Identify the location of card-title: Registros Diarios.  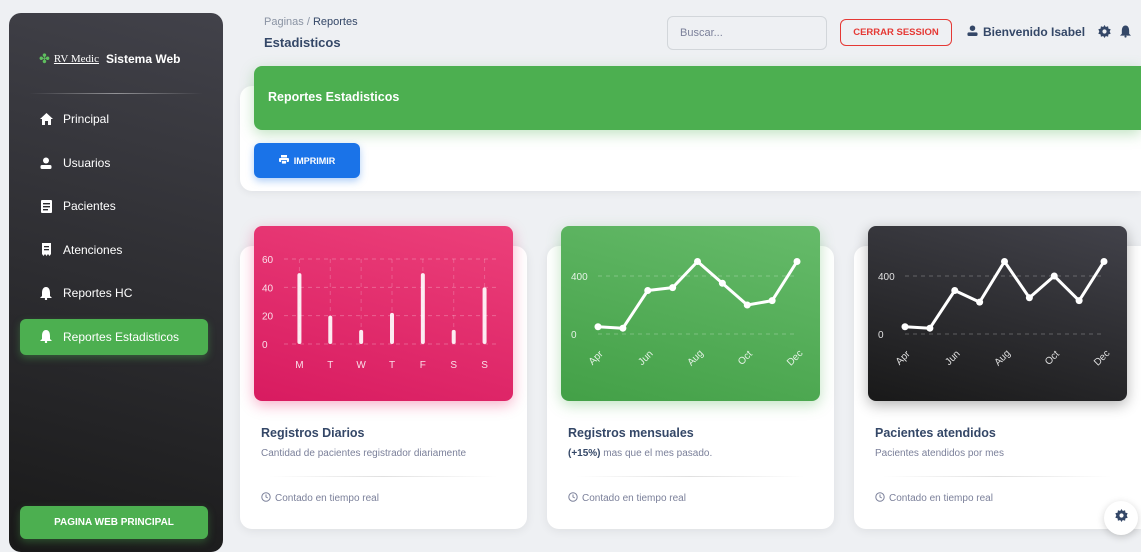
(313, 433).